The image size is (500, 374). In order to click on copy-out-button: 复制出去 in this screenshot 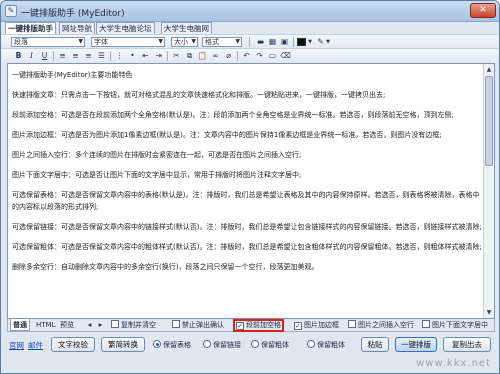, I will do `click(467, 344)`.